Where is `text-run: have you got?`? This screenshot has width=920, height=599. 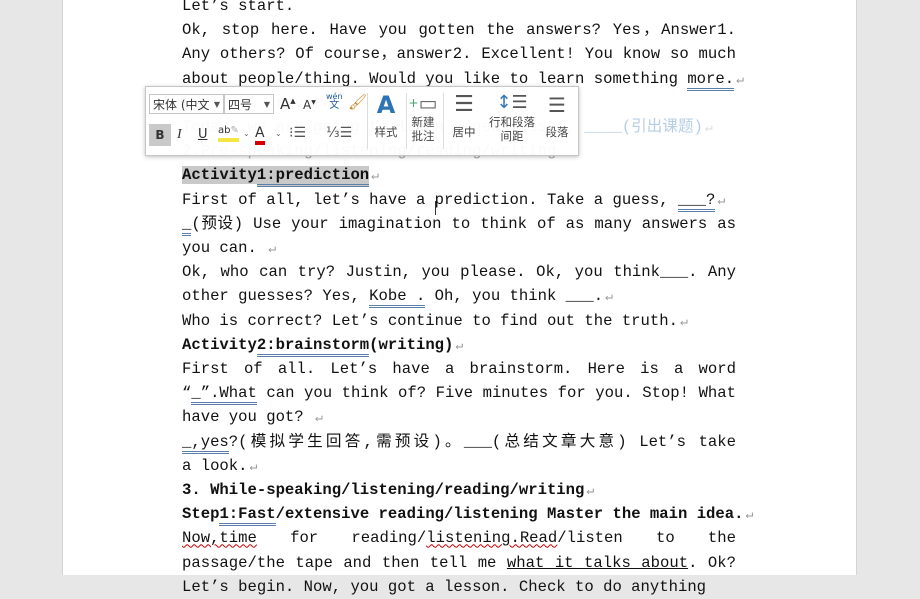
text-run: have you got? is located at coordinates (248, 417).